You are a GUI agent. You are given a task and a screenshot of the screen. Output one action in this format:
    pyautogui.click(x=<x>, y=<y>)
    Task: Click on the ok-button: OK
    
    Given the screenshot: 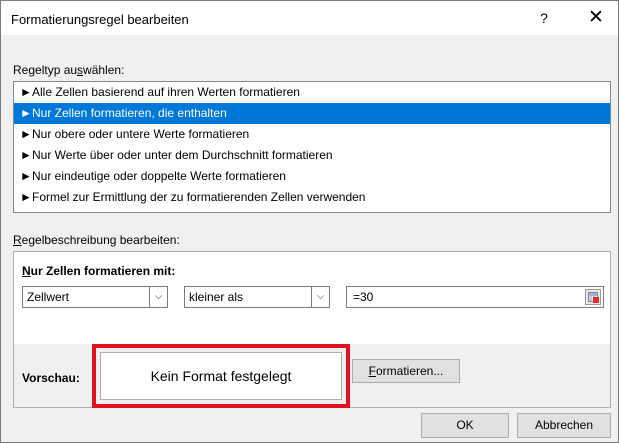 What is the action you would take?
    pyautogui.click(x=465, y=425)
    